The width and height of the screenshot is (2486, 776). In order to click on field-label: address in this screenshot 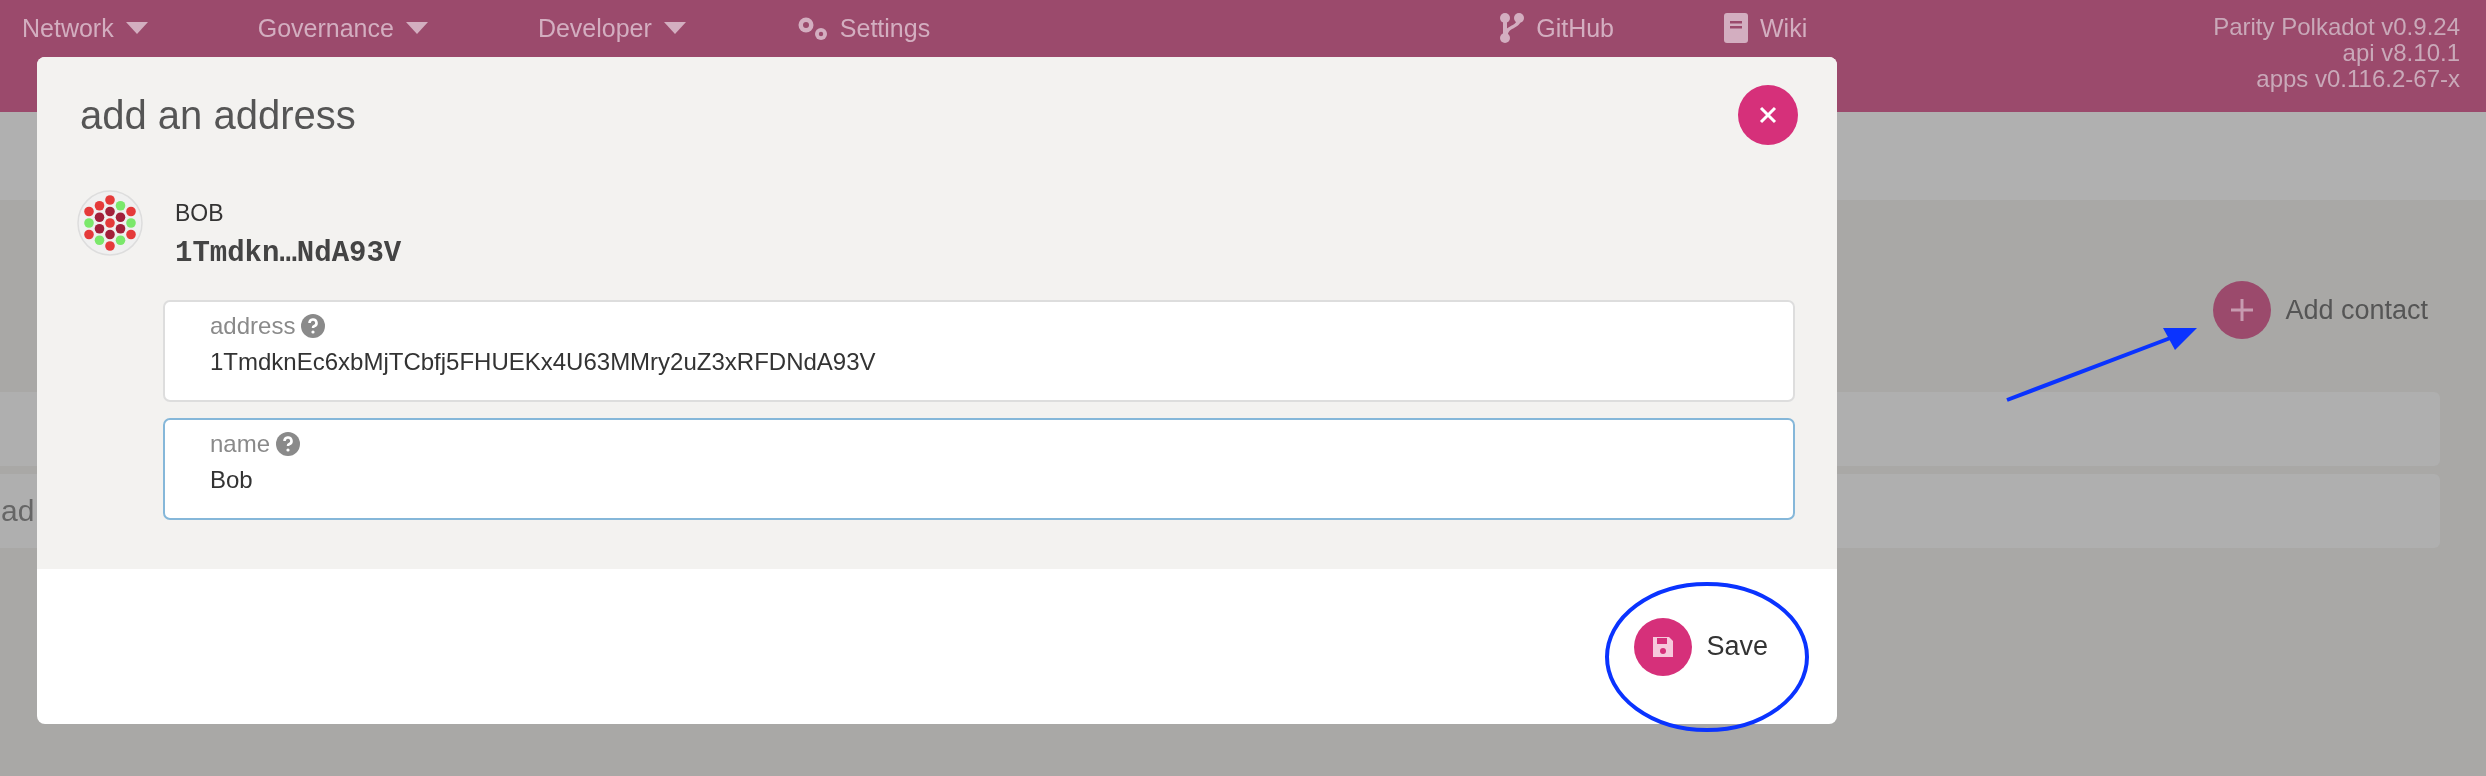, I will do `click(253, 326)`.